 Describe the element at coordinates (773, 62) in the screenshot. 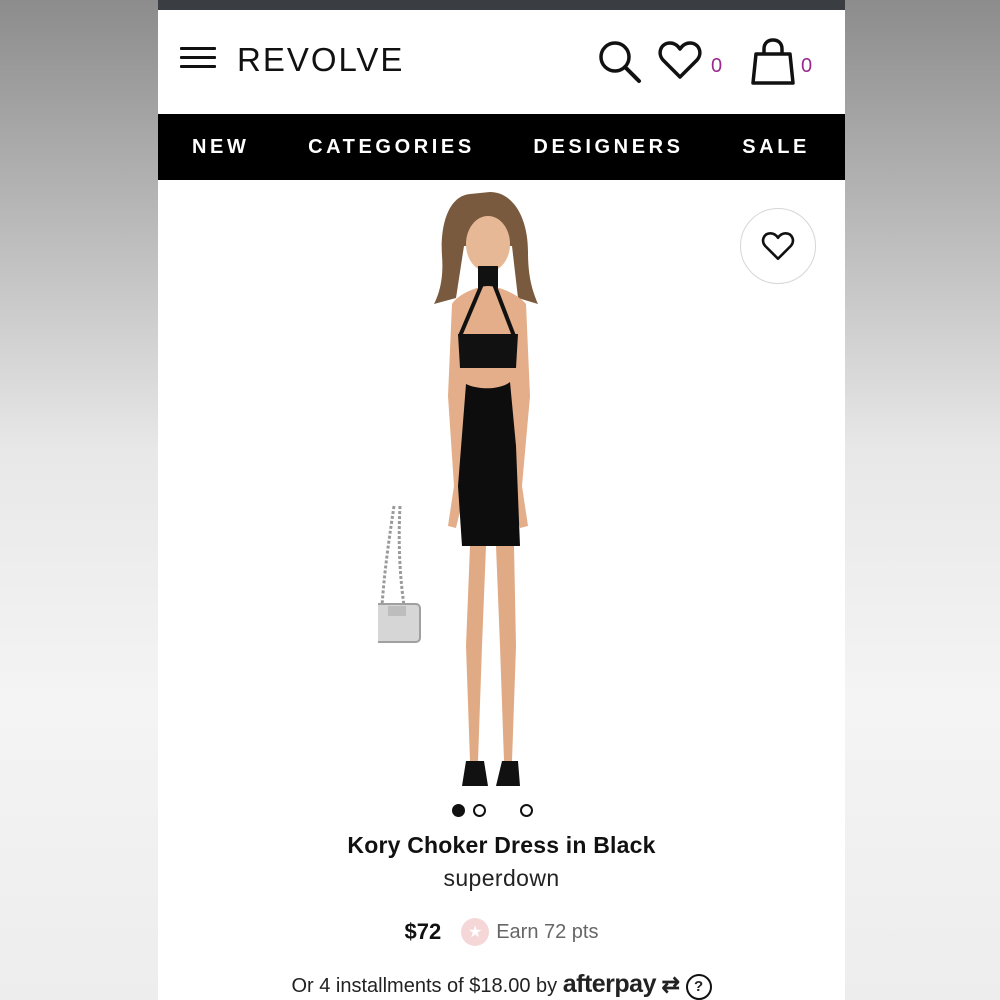

I see `bag-icon` at that location.